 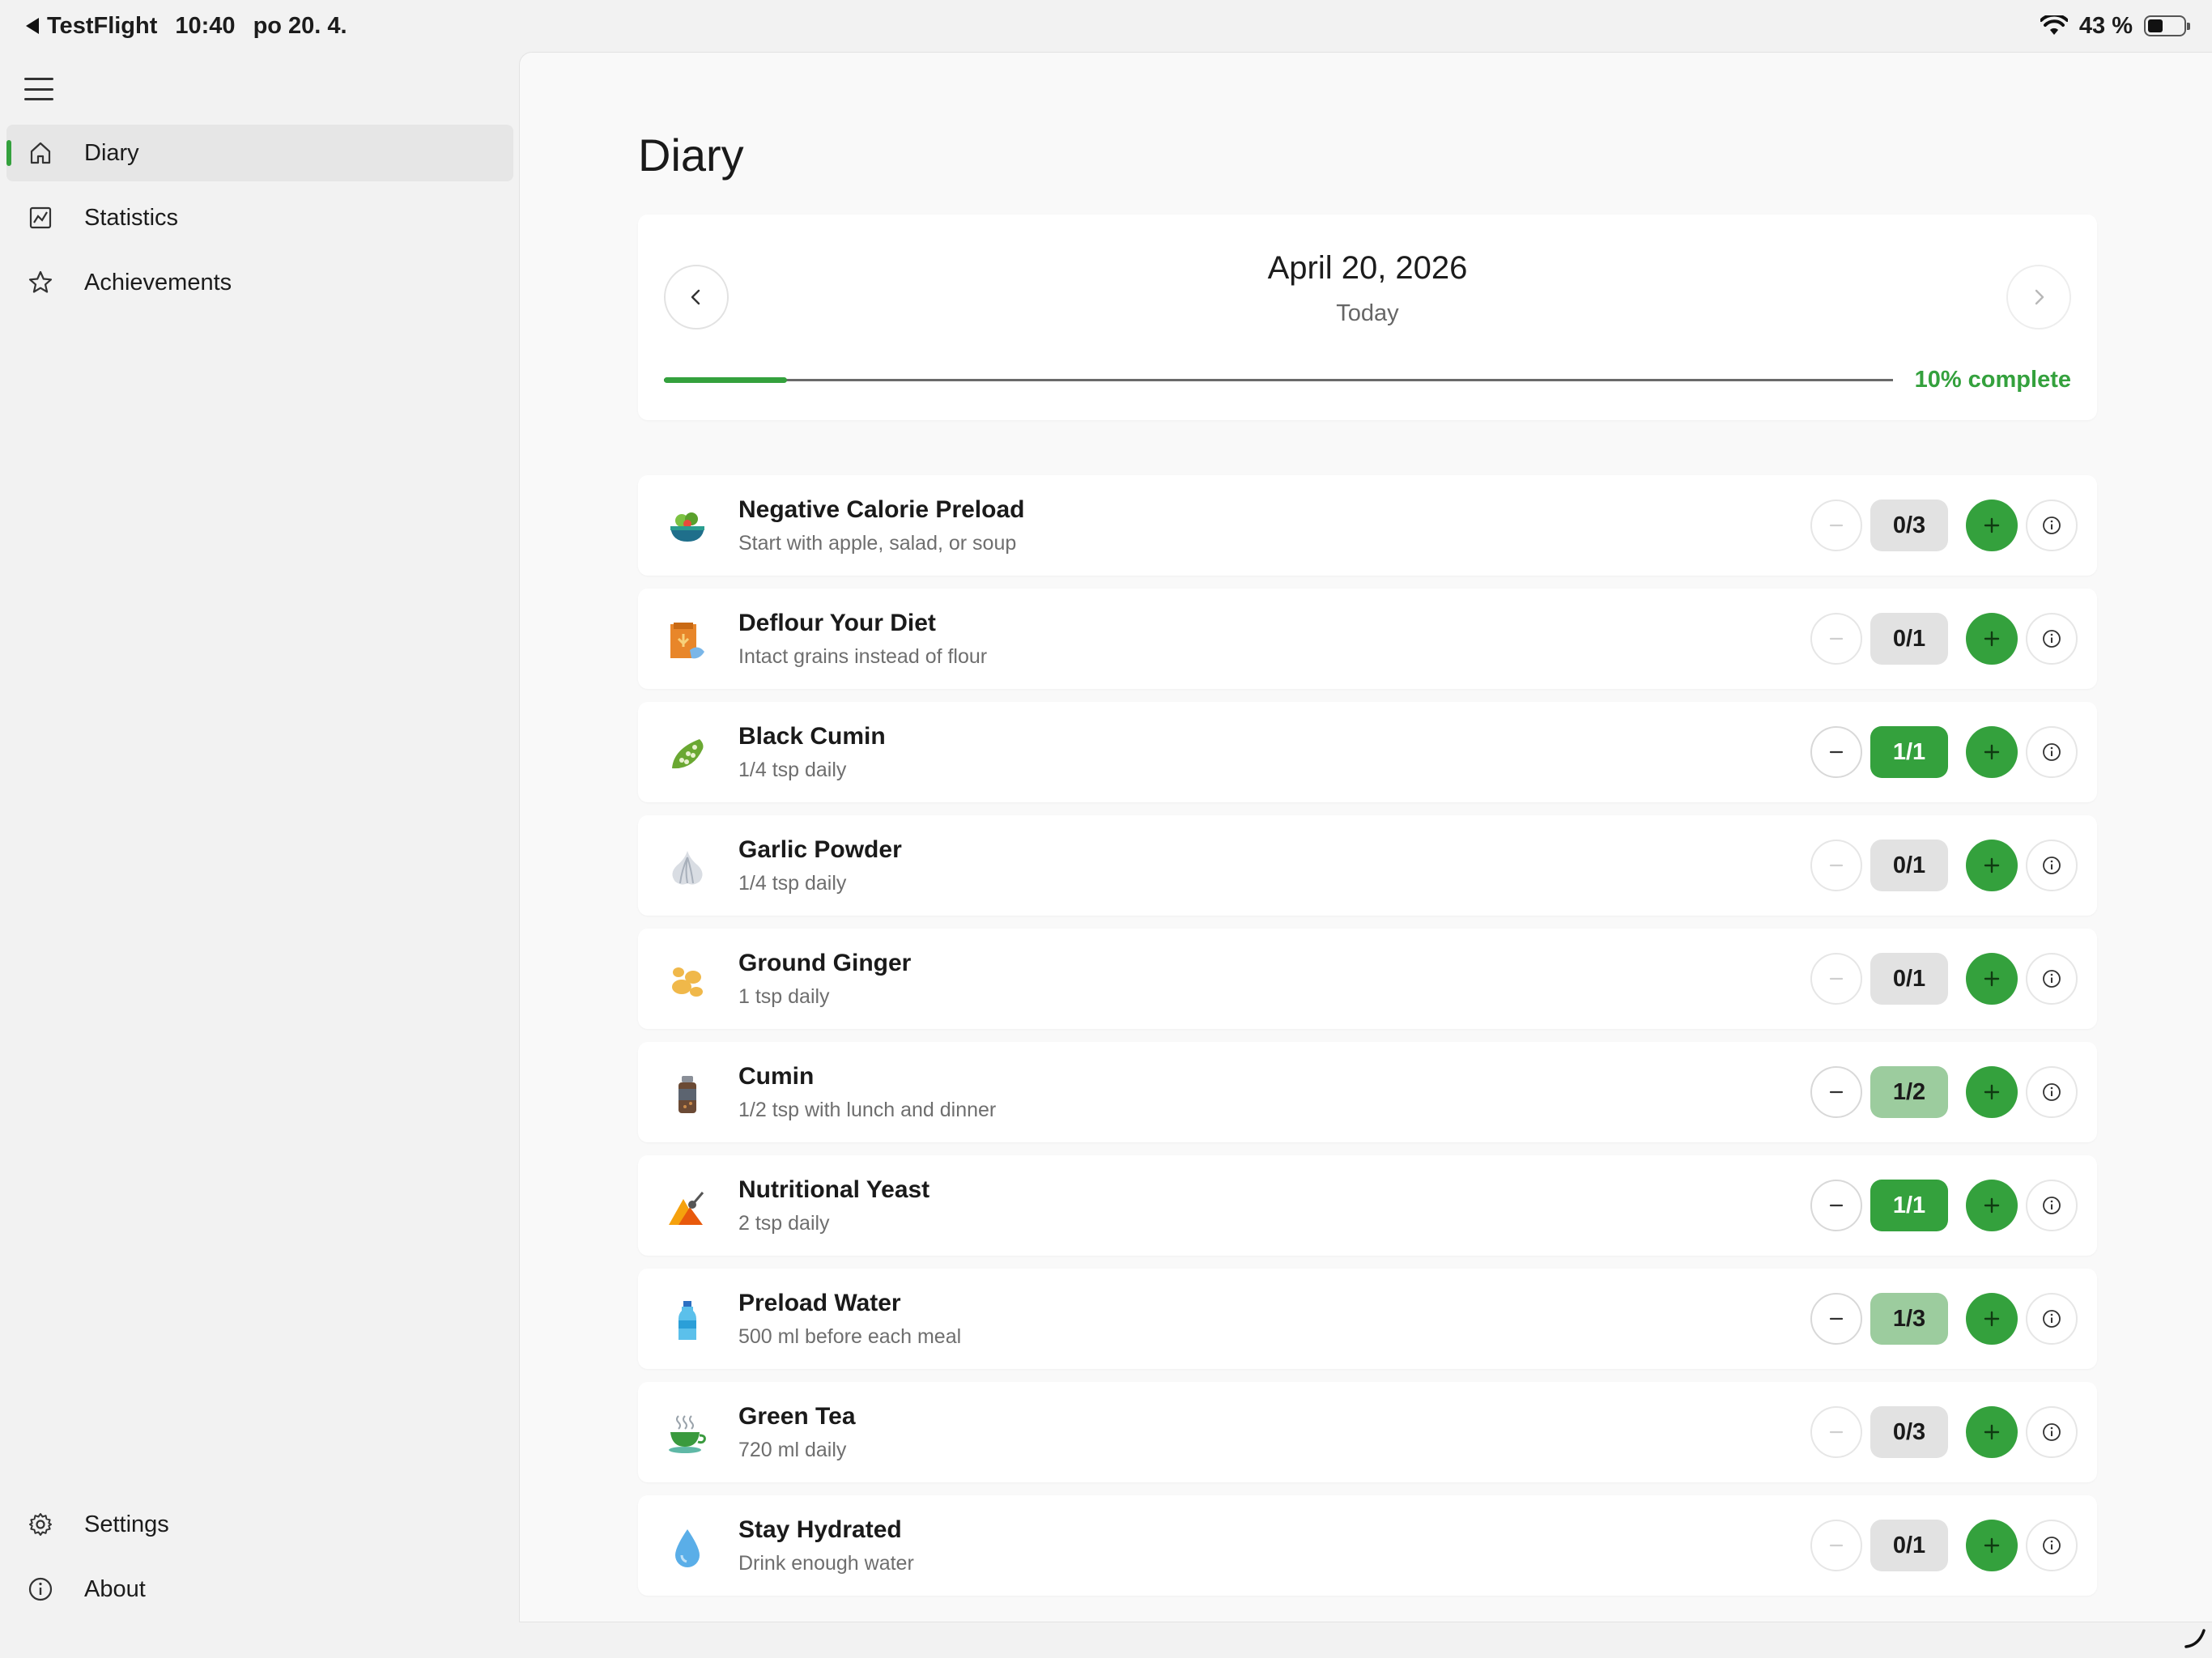 I want to click on progress-count: 0/3, so click(x=1909, y=525).